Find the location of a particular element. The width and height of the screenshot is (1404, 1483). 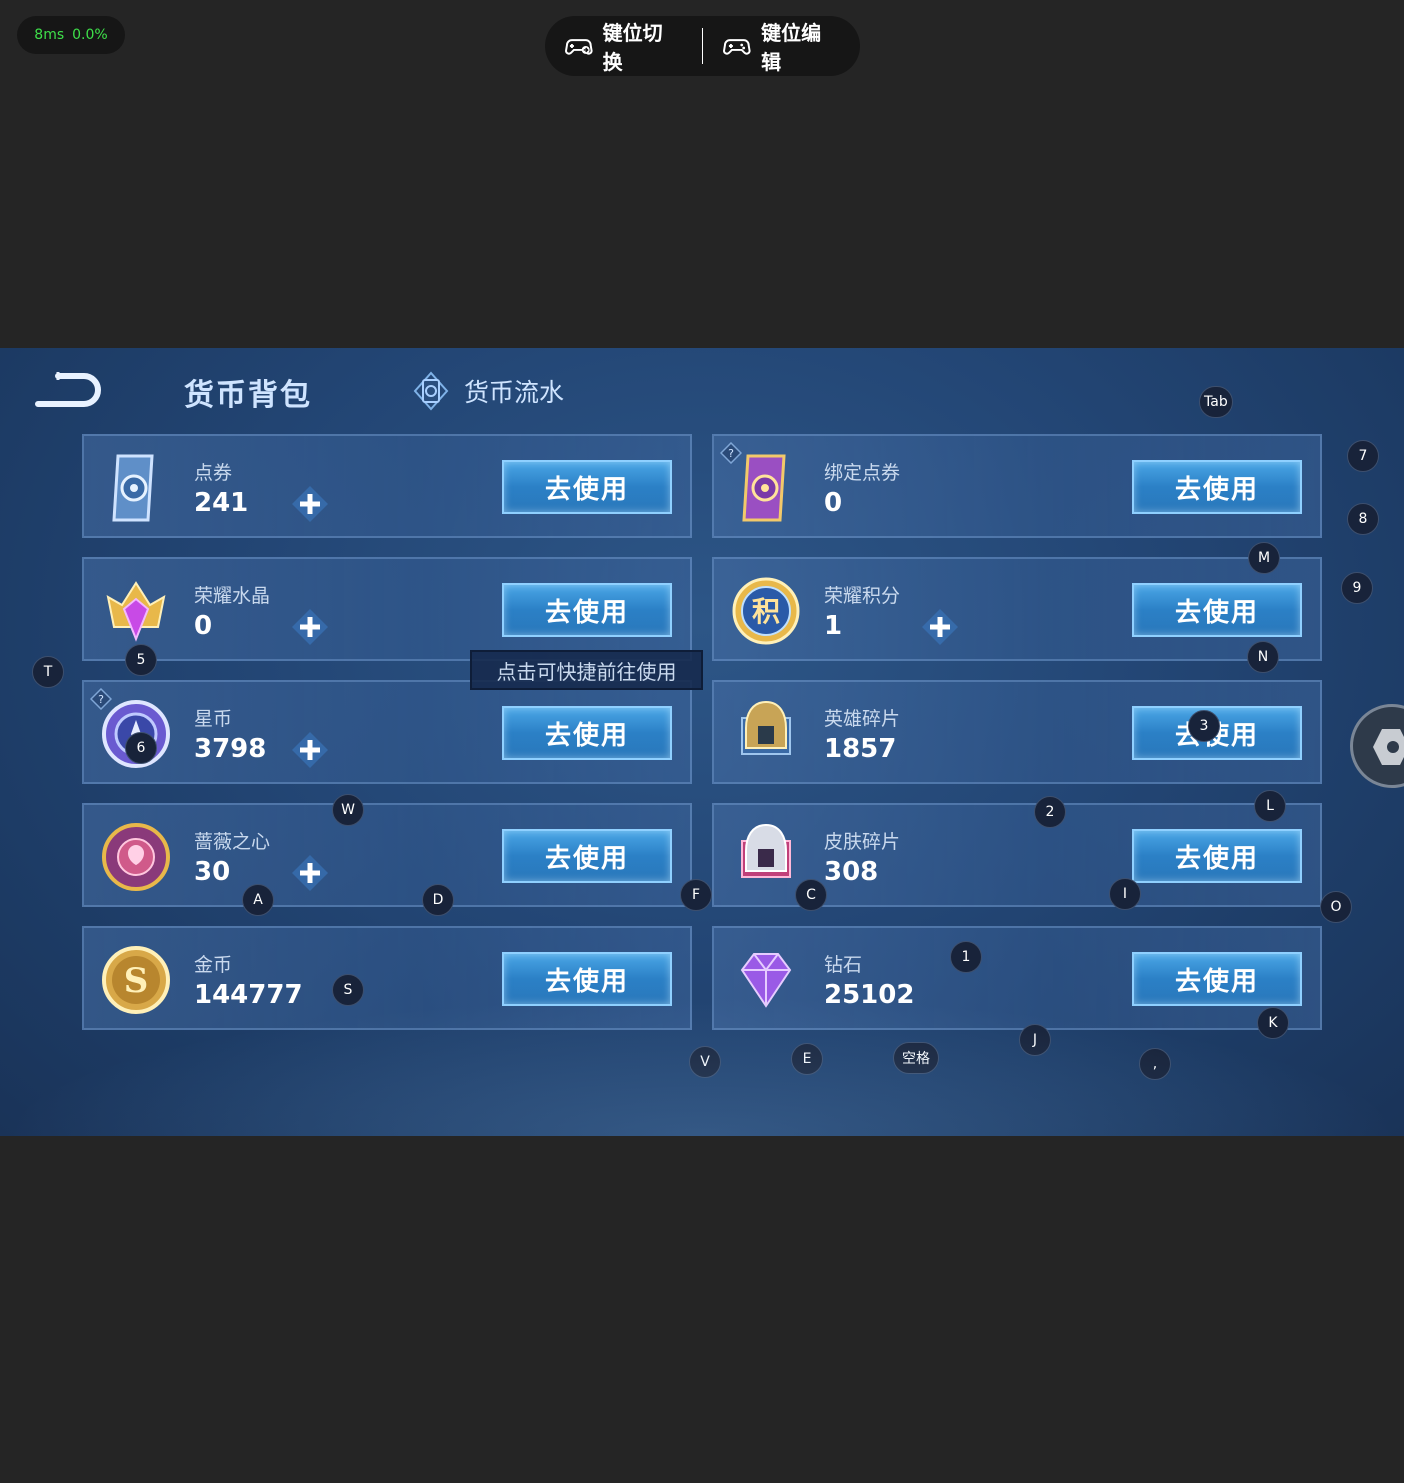

key-marker-space: 空格 is located at coordinates (916, 1058).